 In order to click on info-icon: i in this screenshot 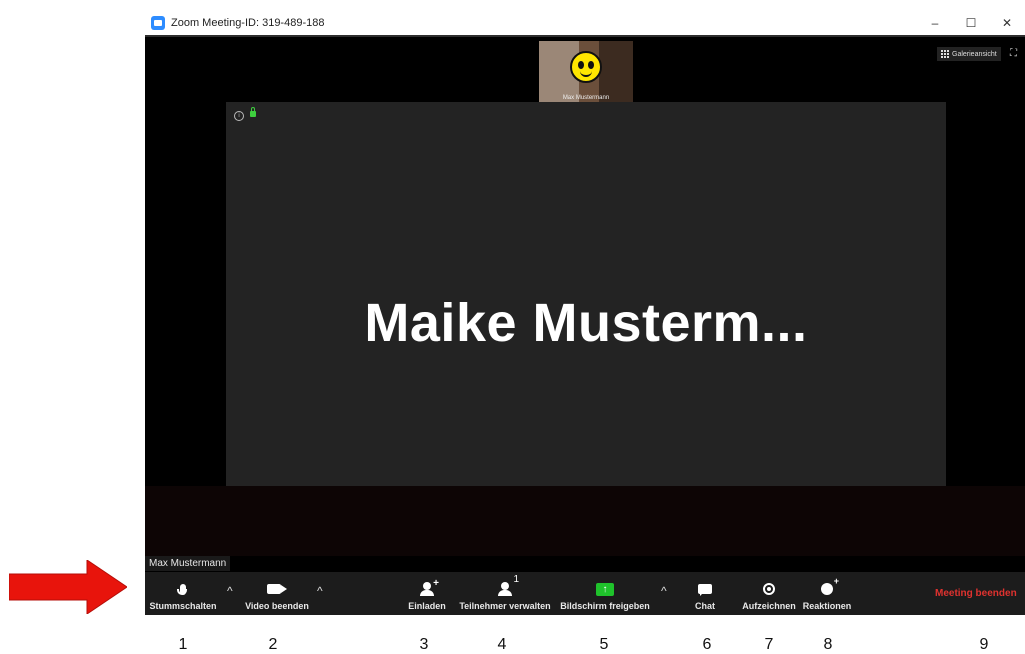, I will do `click(239, 116)`.